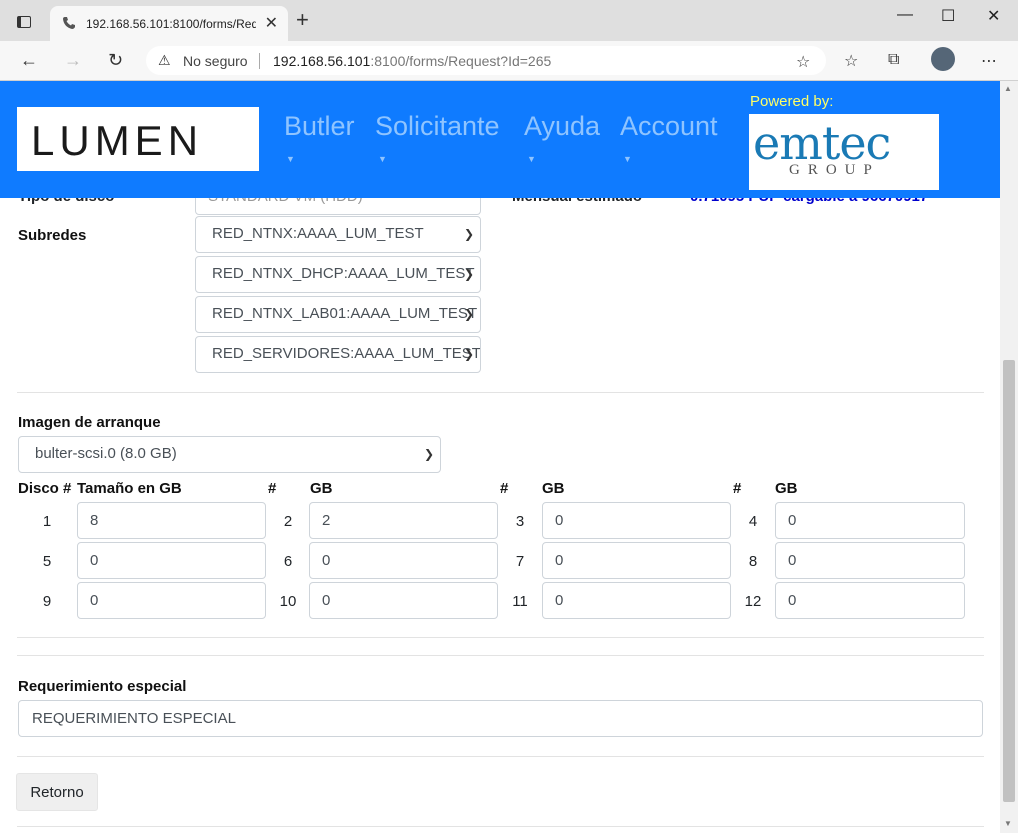  I want to click on subnet-select-1: RED_NTNX:AAAA_LUM_TEST ❯, so click(338, 234).